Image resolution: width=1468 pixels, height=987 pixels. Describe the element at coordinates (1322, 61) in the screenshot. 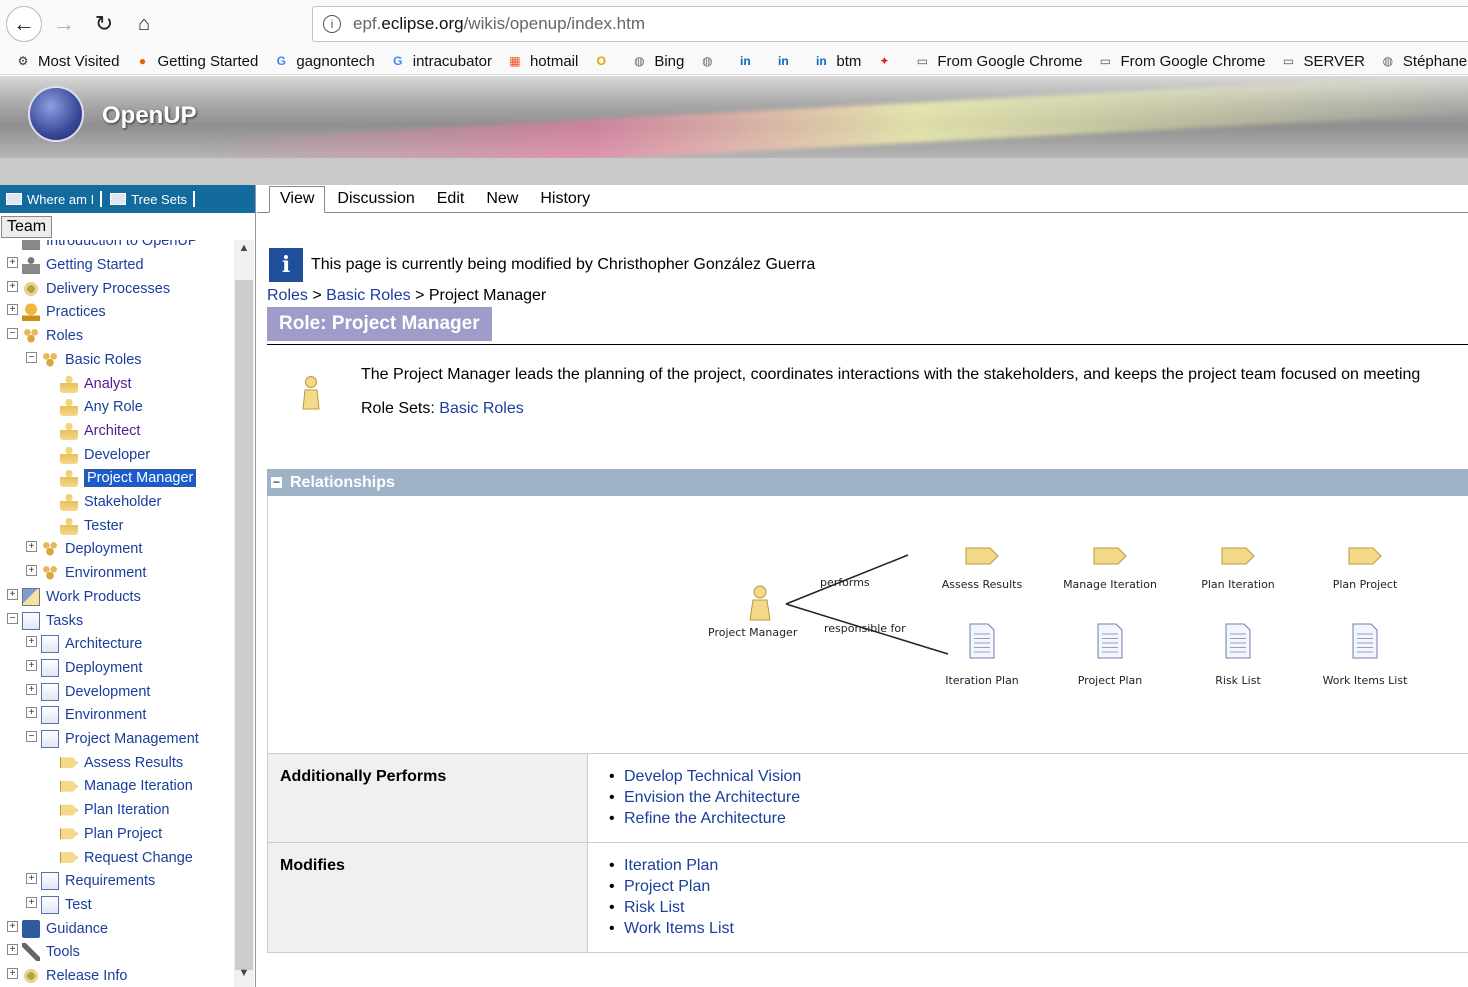

I see `bookmark-item: ▭ SERVER` at that location.